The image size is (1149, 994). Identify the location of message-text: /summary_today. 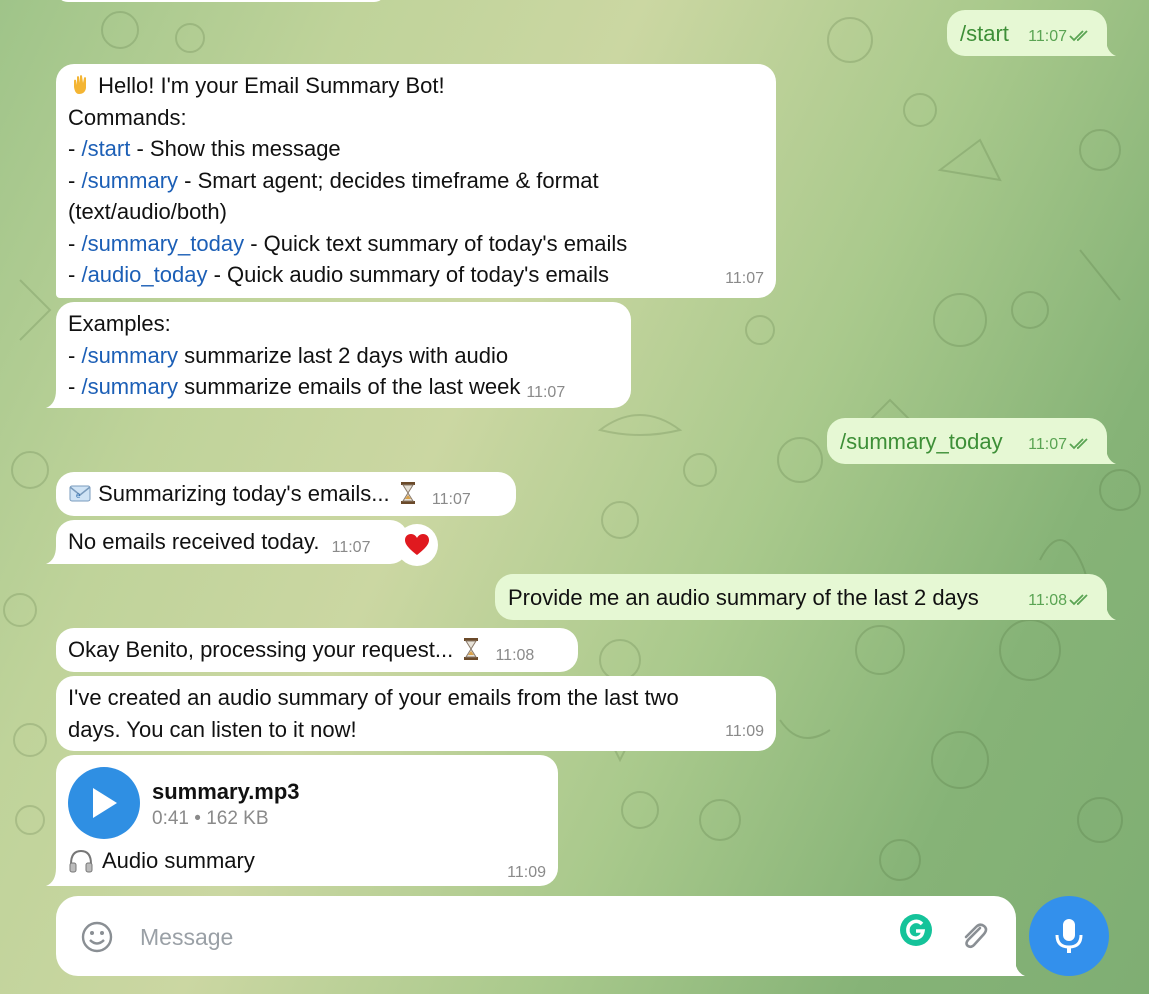
(921, 441).